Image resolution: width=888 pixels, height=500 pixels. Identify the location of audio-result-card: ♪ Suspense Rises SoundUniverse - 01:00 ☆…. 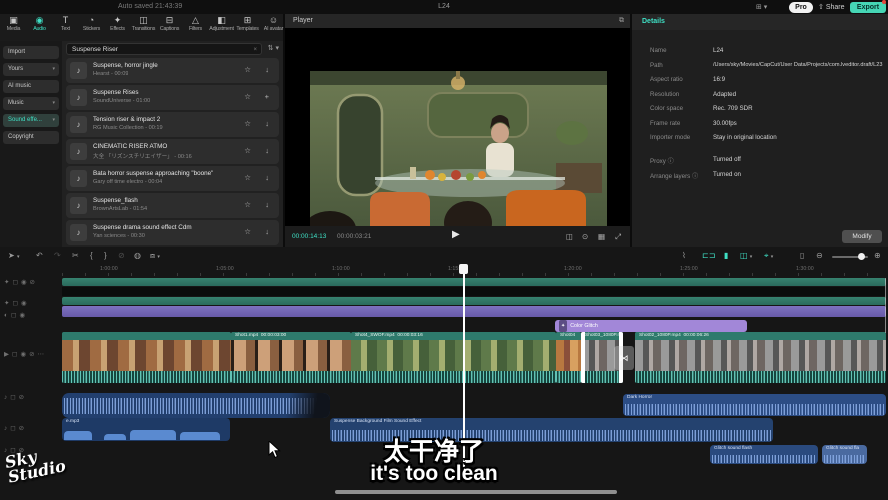
(172, 97).